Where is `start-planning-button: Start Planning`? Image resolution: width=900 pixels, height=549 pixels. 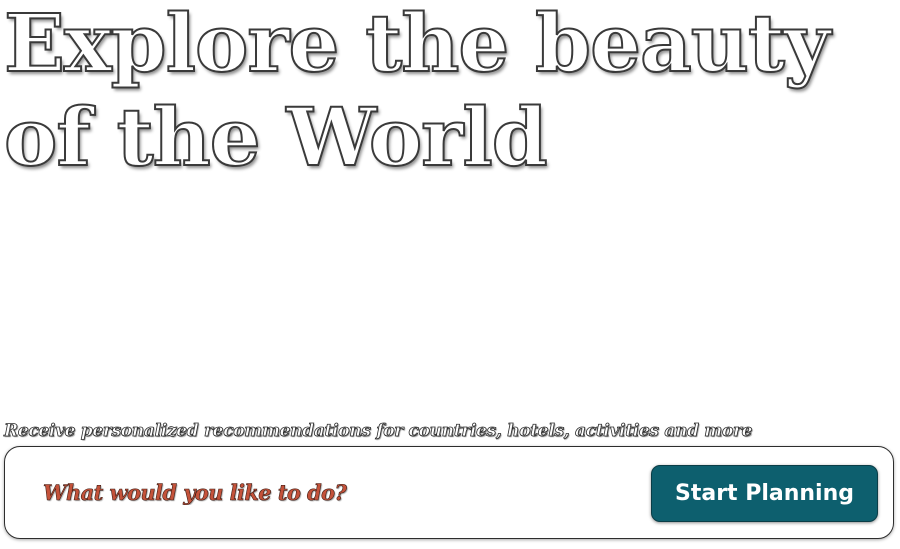 start-planning-button: Start Planning is located at coordinates (764, 493).